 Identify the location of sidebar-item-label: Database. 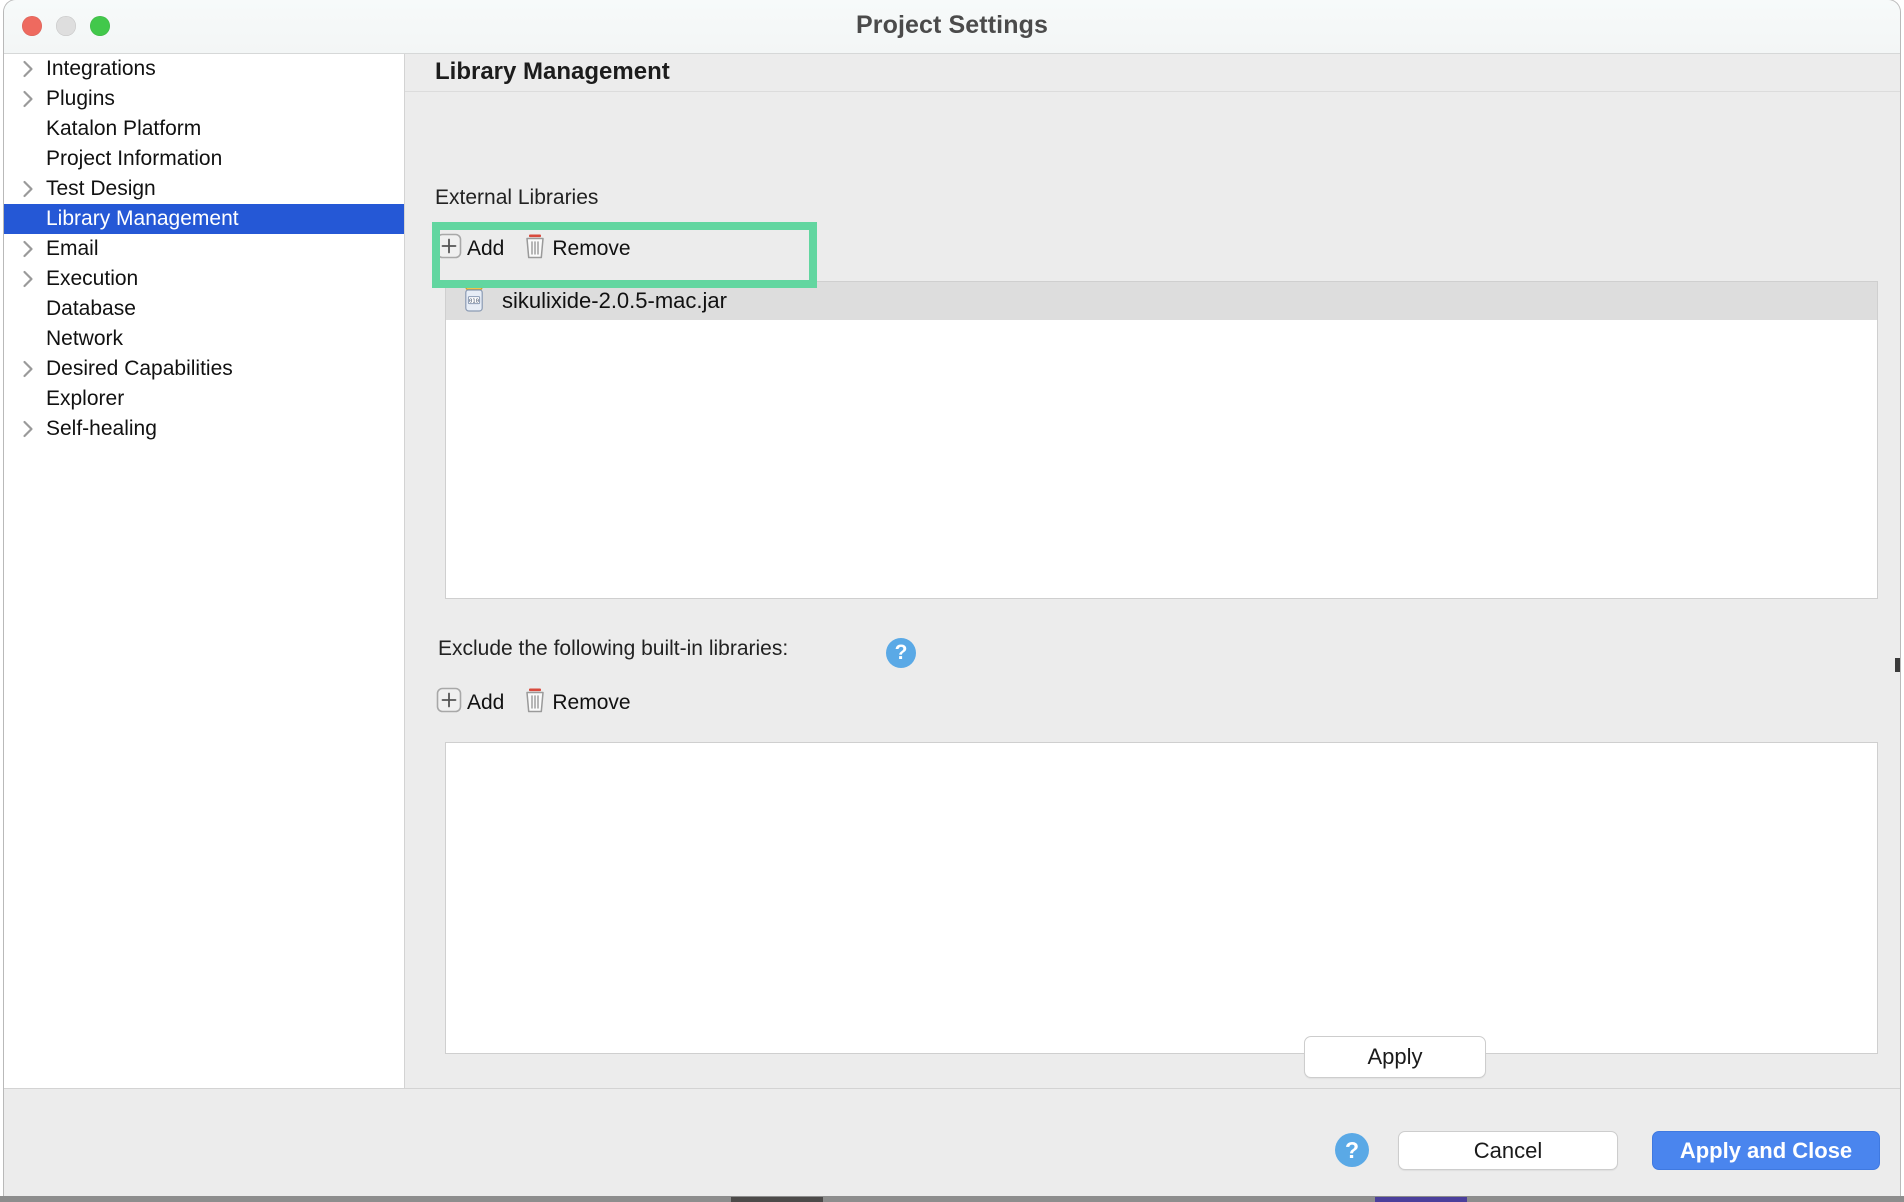
(91, 308).